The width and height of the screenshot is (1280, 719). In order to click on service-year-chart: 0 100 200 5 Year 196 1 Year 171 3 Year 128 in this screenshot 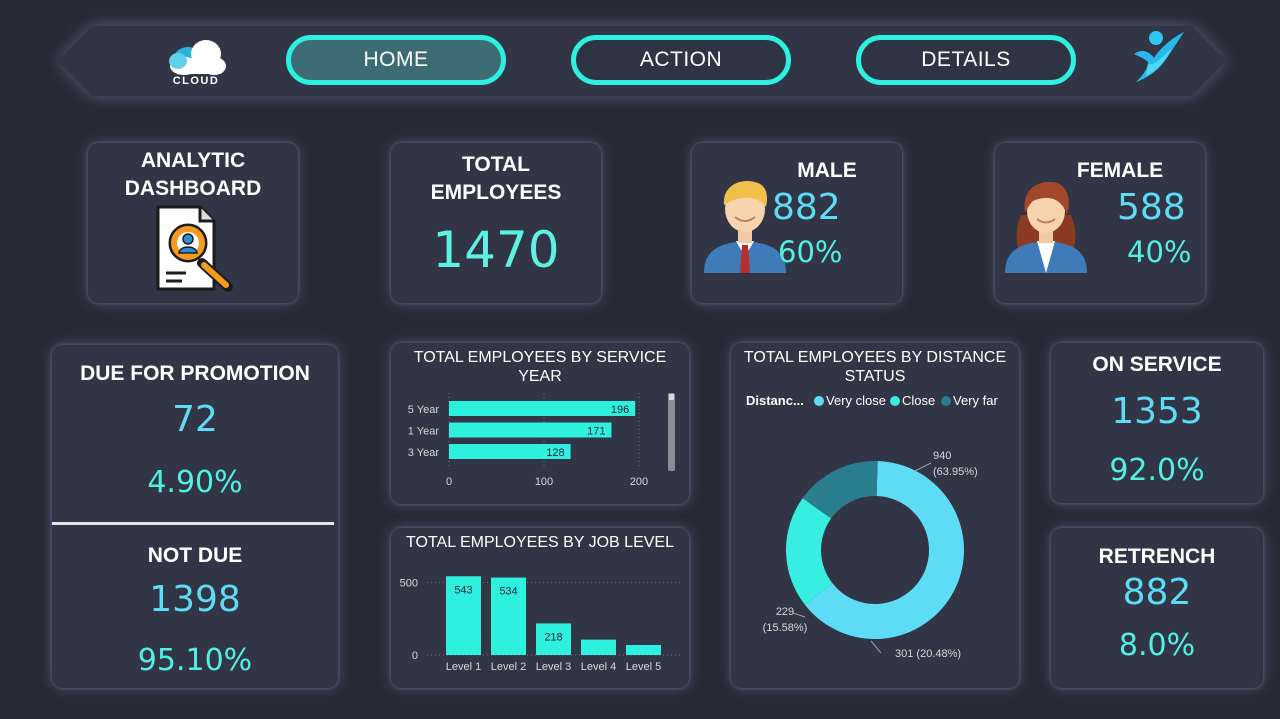, I will do `click(541, 440)`.